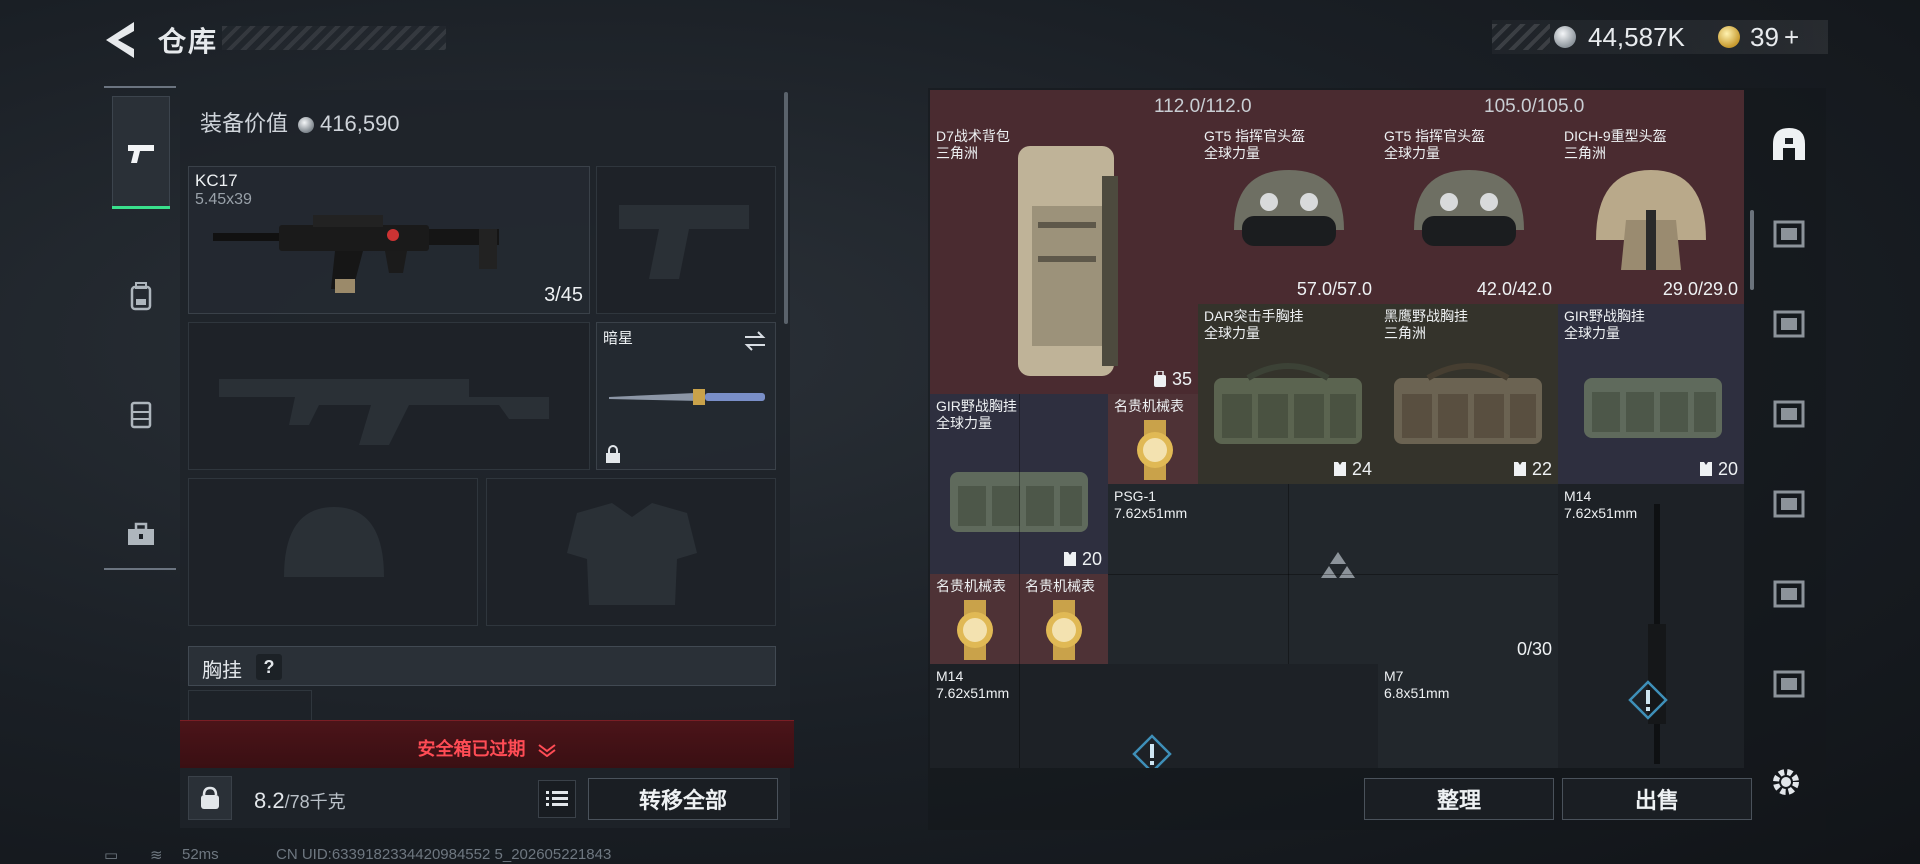 The width and height of the screenshot is (1920, 864). I want to click on tab-backpack, so click(141, 296).